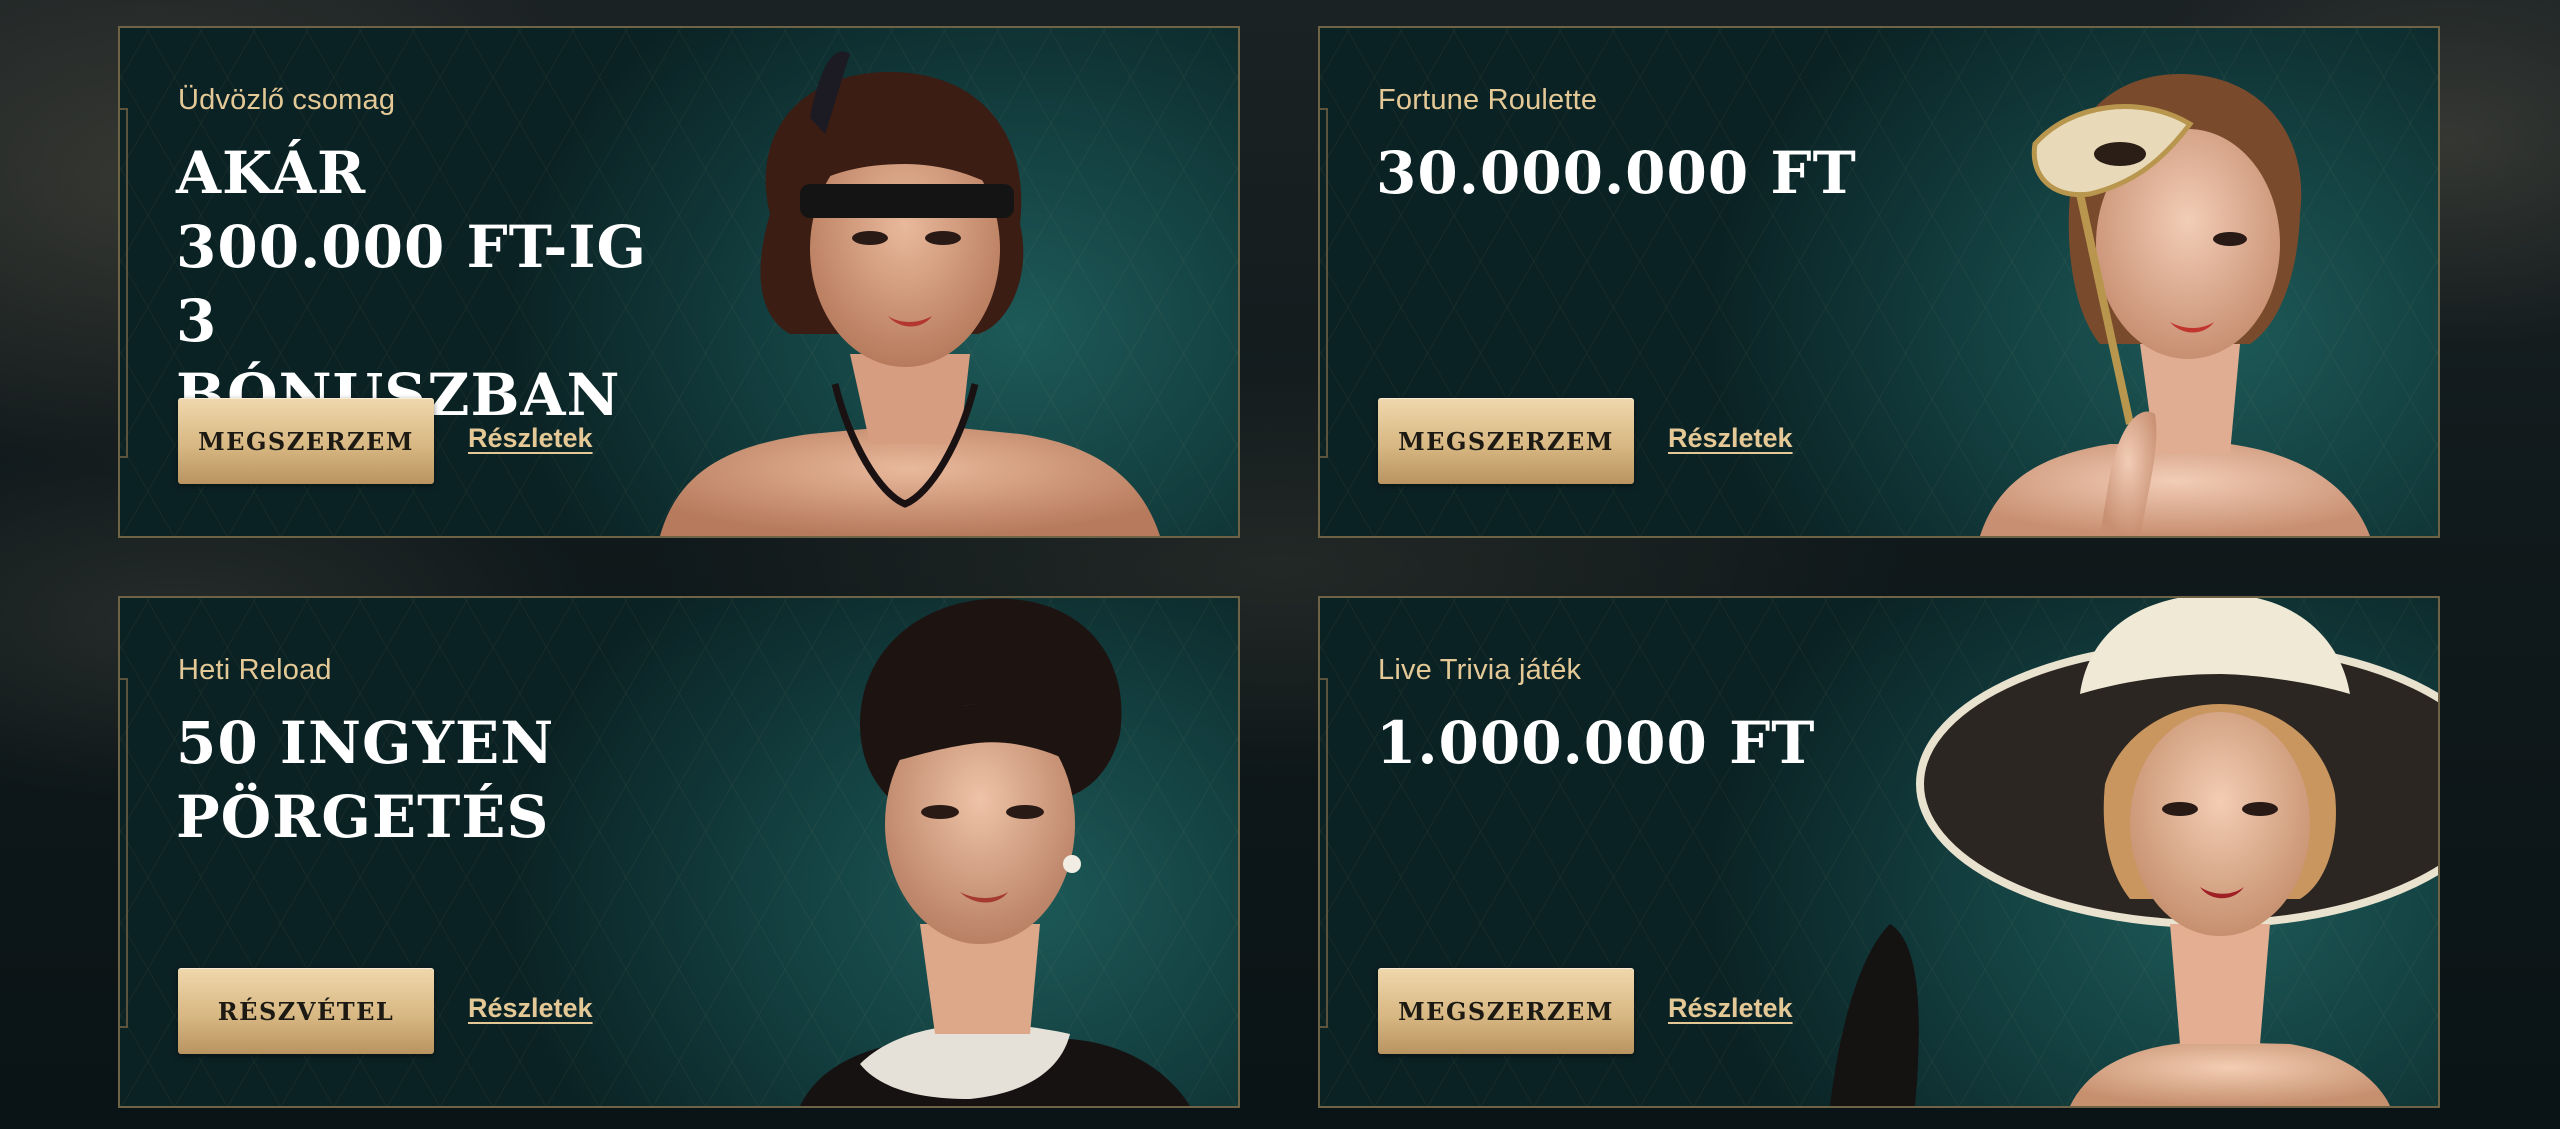 This screenshot has width=2560, height=1129. What do you see at coordinates (1616, 173) in the screenshot?
I see `promo-headline: 30.000.000 FT` at bounding box center [1616, 173].